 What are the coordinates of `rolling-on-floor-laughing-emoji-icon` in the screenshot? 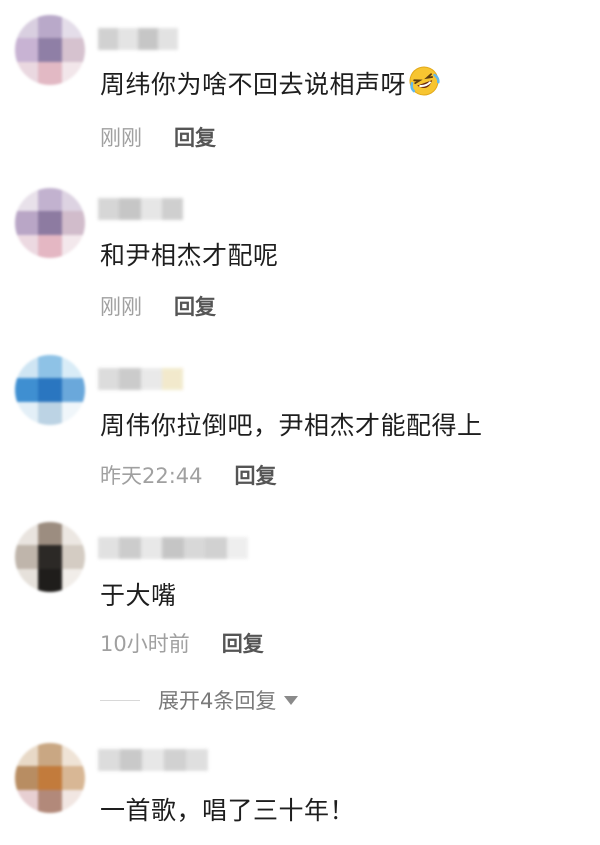 It's located at (424, 84).